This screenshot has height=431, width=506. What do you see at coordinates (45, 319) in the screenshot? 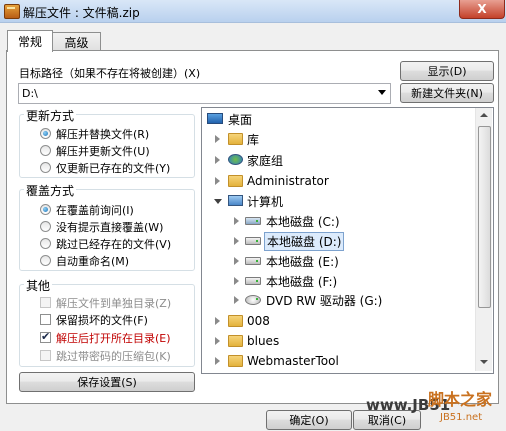
I see `checkbox-keep-broken` at bounding box center [45, 319].